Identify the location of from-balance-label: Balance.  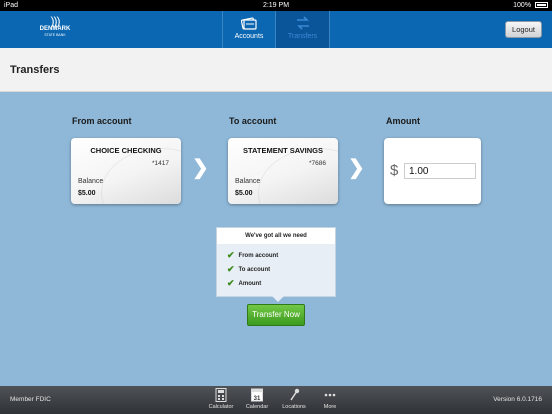
(91, 181).